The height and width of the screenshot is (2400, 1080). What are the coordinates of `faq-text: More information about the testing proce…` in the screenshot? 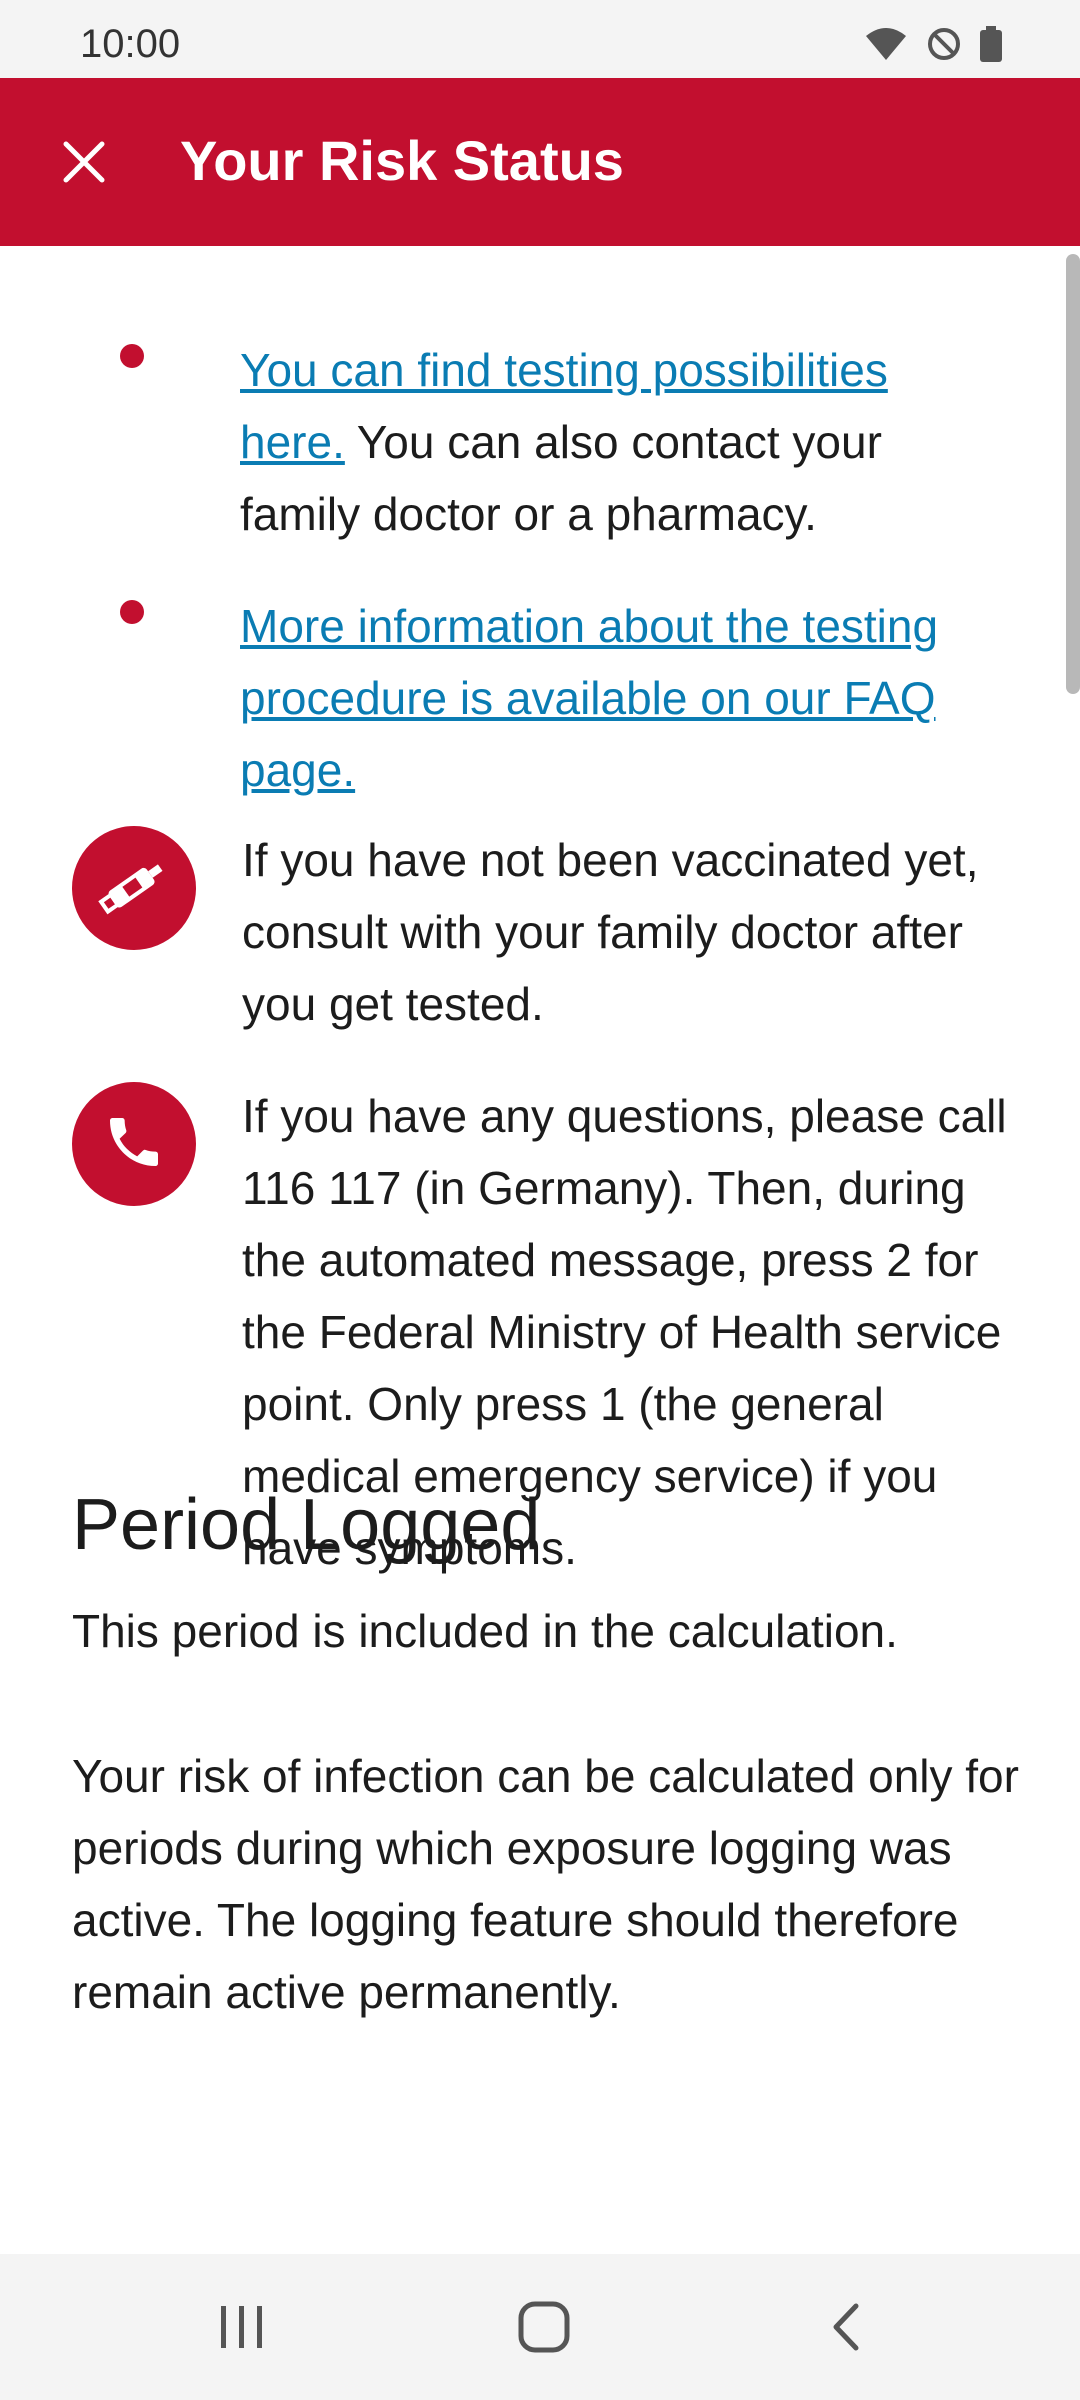 It's located at (620, 698).